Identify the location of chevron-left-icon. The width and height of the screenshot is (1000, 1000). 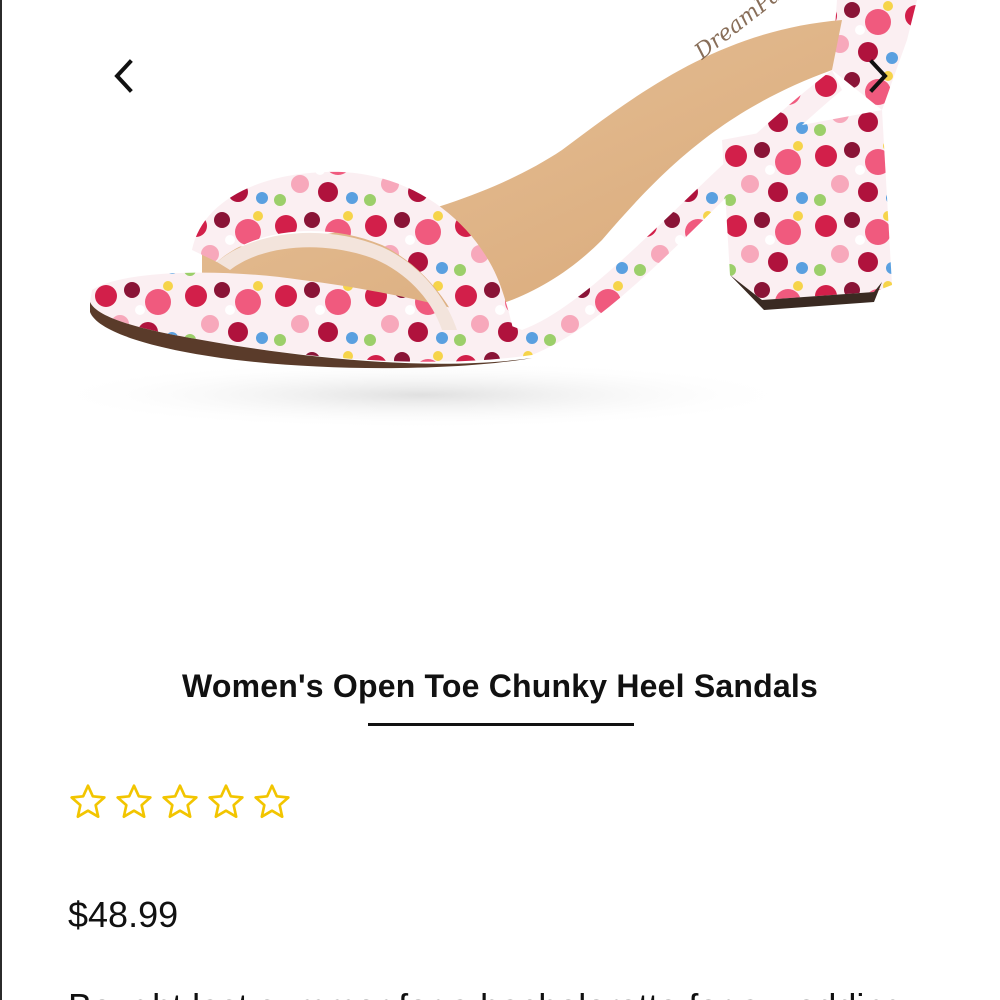
(123, 76).